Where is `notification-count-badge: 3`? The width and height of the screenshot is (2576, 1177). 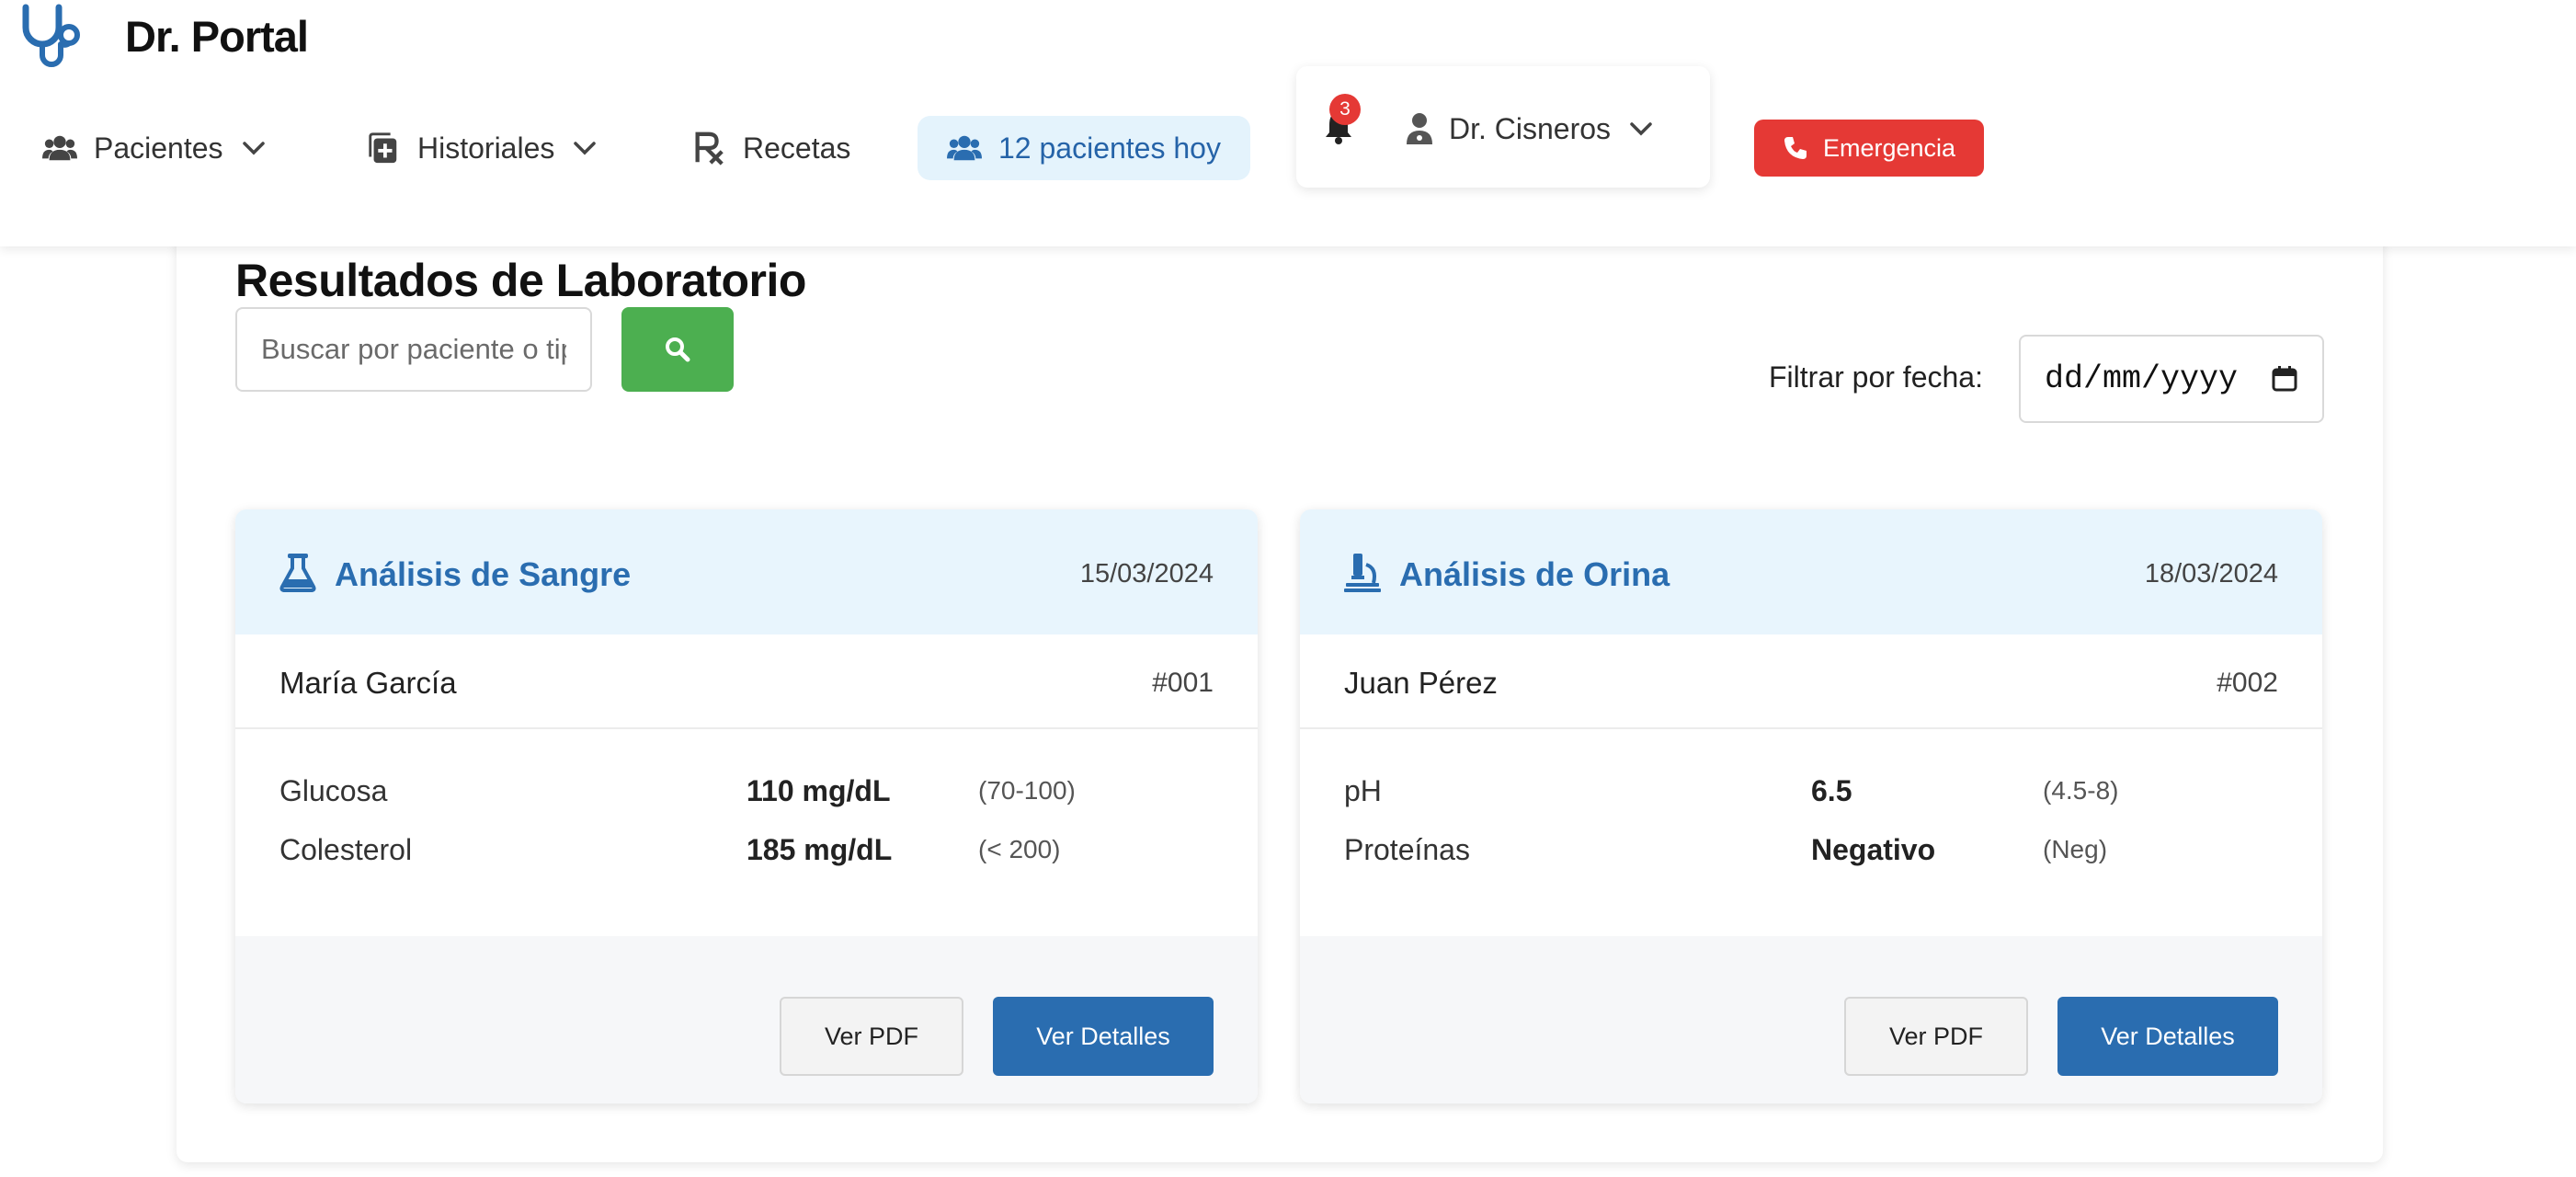
notification-count-badge: 3 is located at coordinates (1345, 110).